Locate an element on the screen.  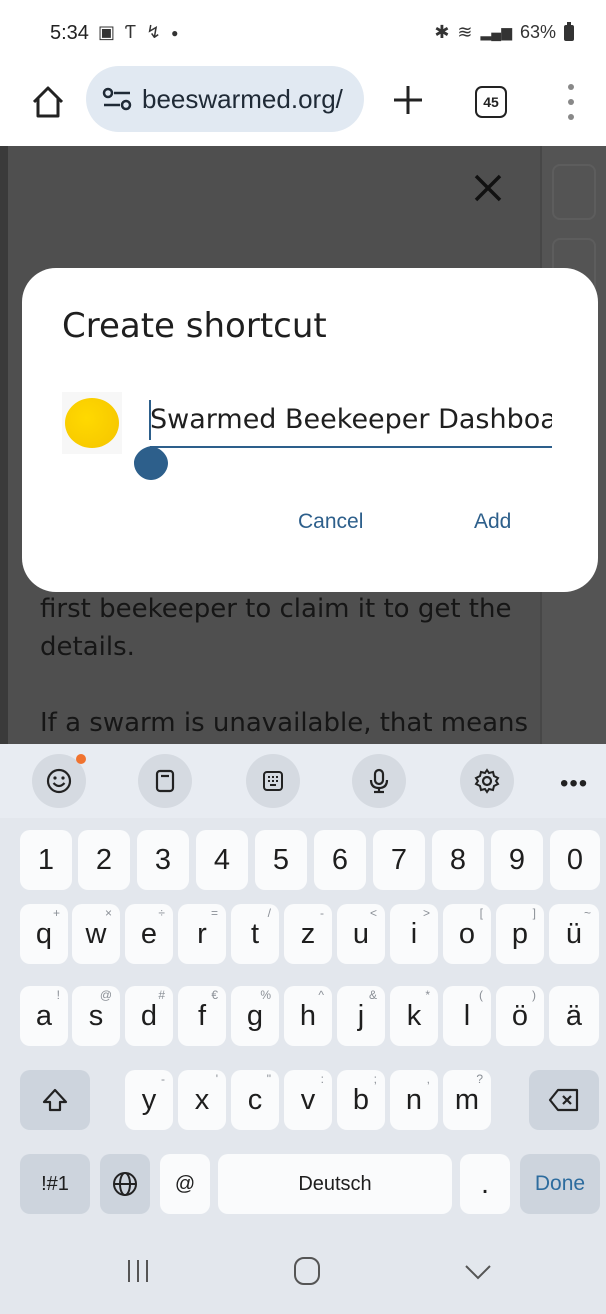
at-key: @ is located at coordinates (185, 1184).